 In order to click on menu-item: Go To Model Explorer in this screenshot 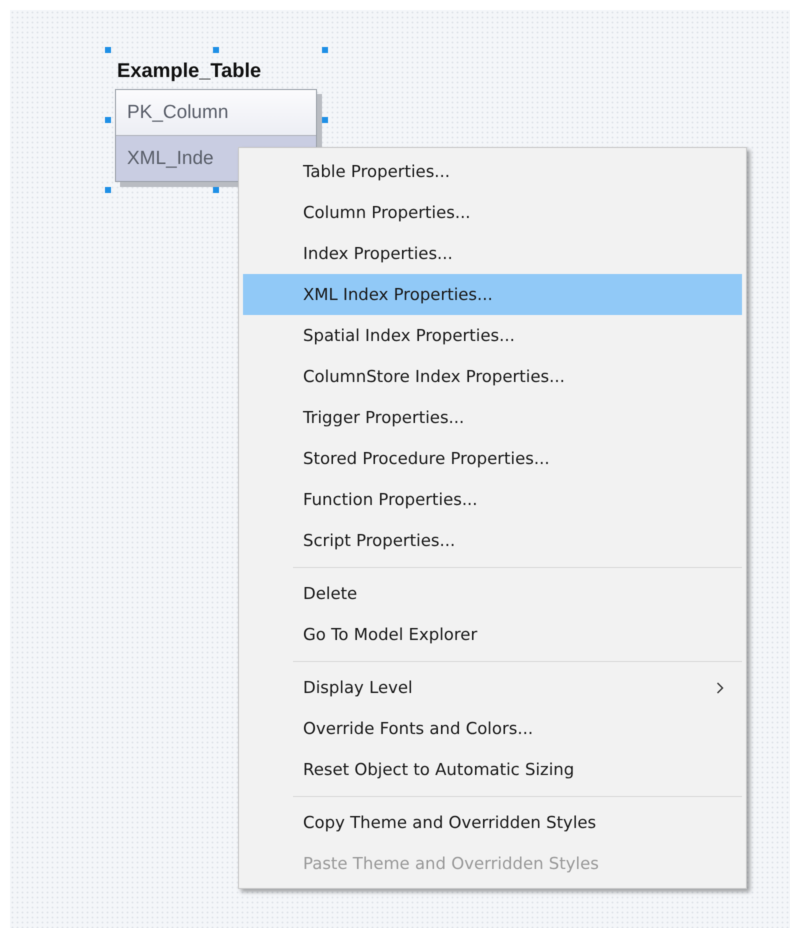, I will do `click(492, 634)`.